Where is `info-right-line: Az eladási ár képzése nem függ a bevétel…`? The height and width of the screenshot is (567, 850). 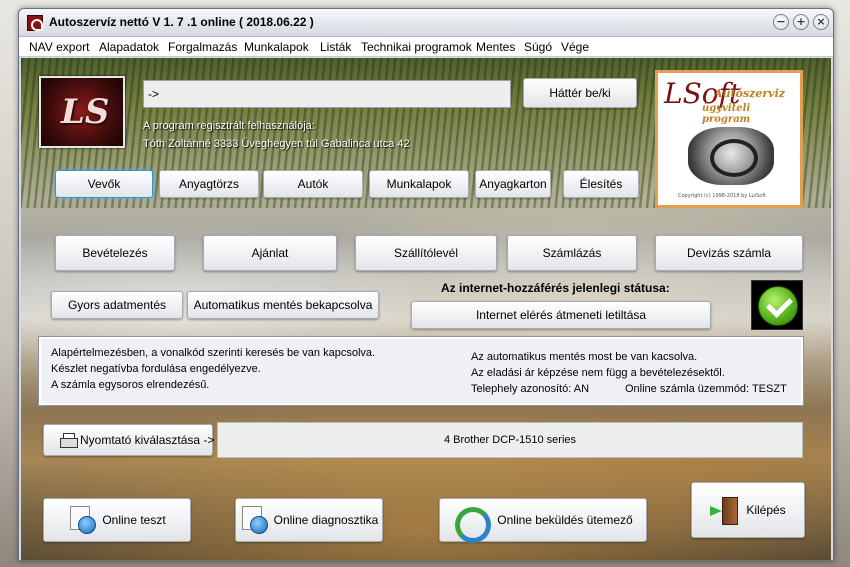
info-right-line: Az eladási ár képzése nem függ a bevétel… is located at coordinates (598, 373).